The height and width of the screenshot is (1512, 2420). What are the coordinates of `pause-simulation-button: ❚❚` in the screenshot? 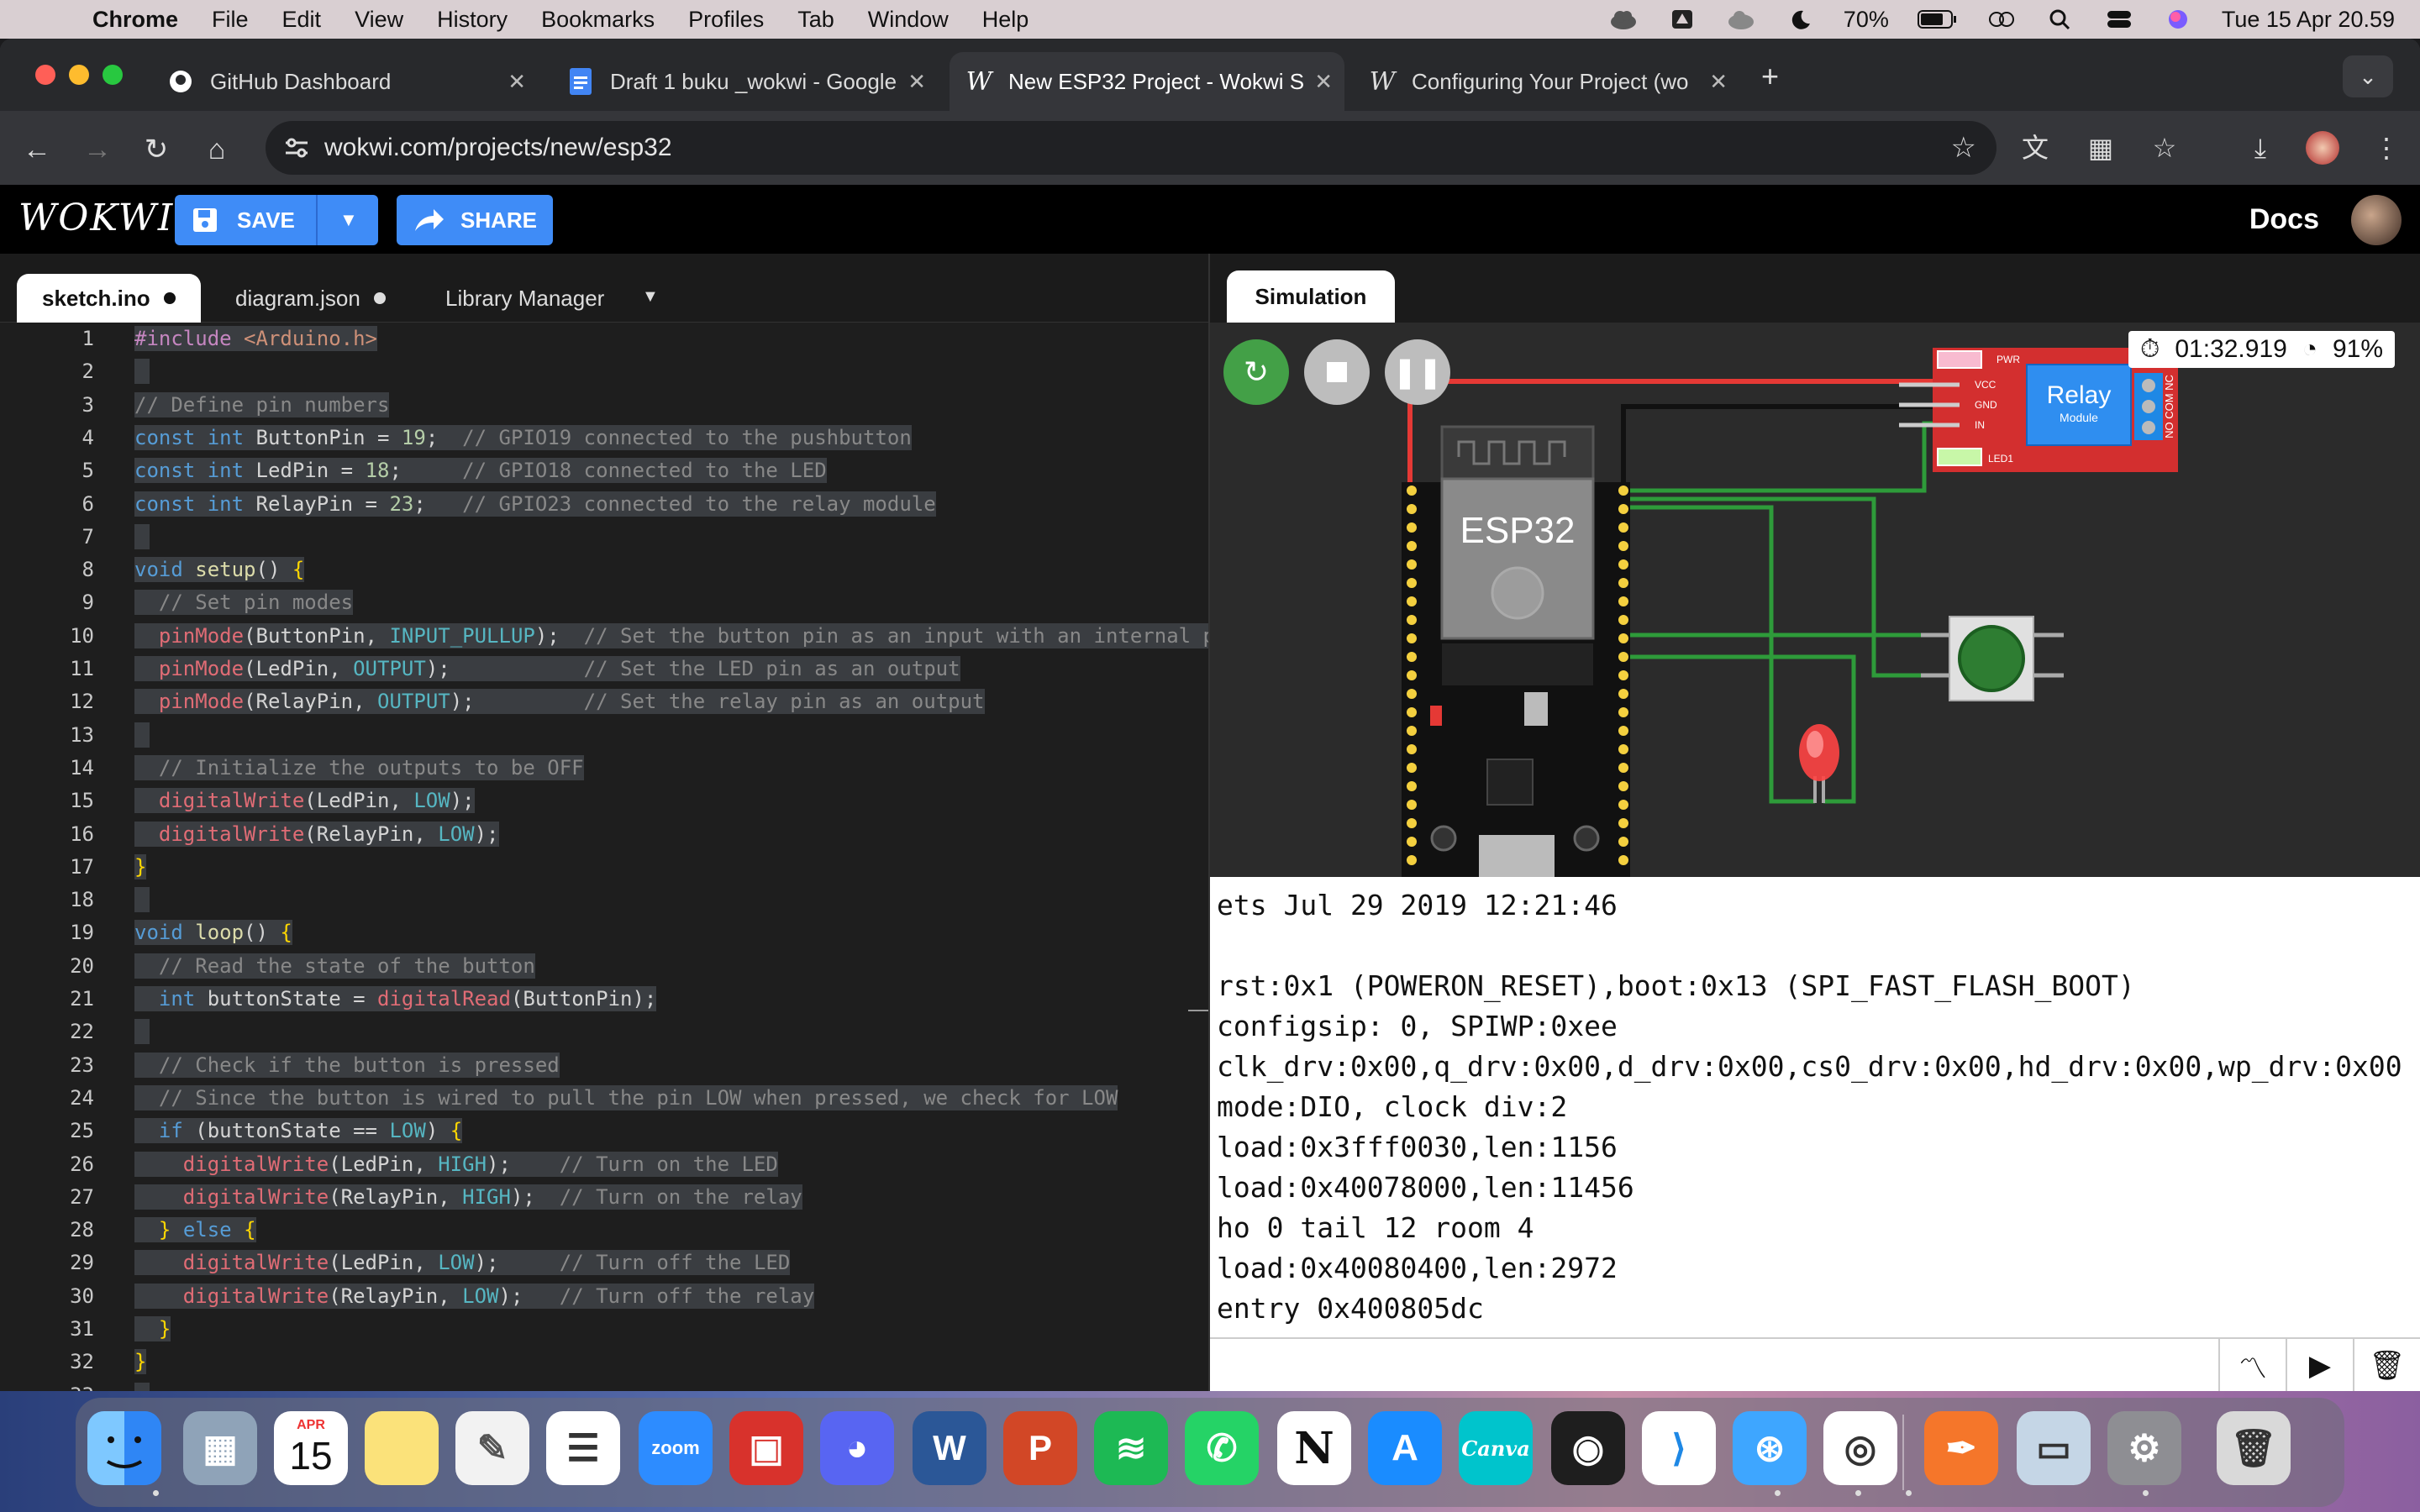 It's located at (1417, 372).